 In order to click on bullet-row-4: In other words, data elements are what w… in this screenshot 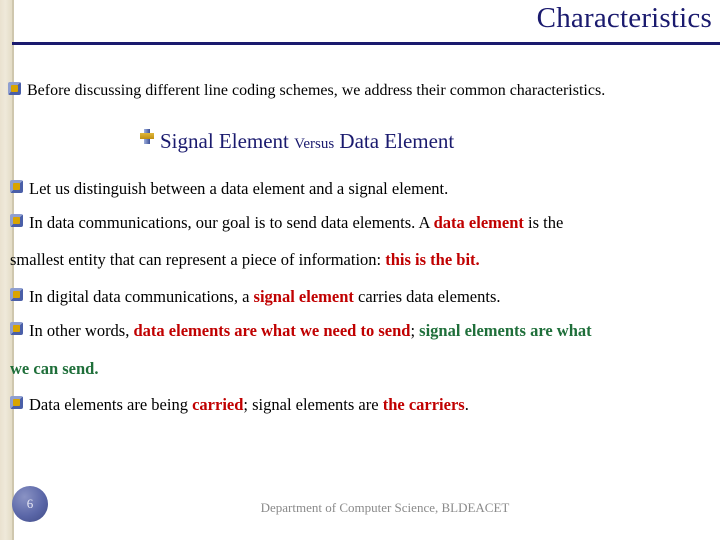, I will do `click(360, 331)`.